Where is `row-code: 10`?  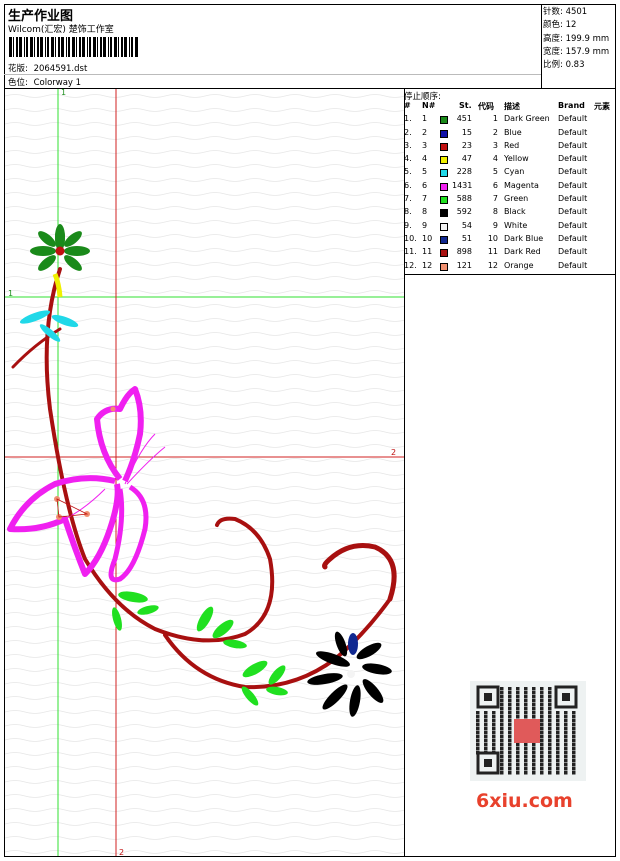
row-code: 10 is located at coordinates (492, 238).